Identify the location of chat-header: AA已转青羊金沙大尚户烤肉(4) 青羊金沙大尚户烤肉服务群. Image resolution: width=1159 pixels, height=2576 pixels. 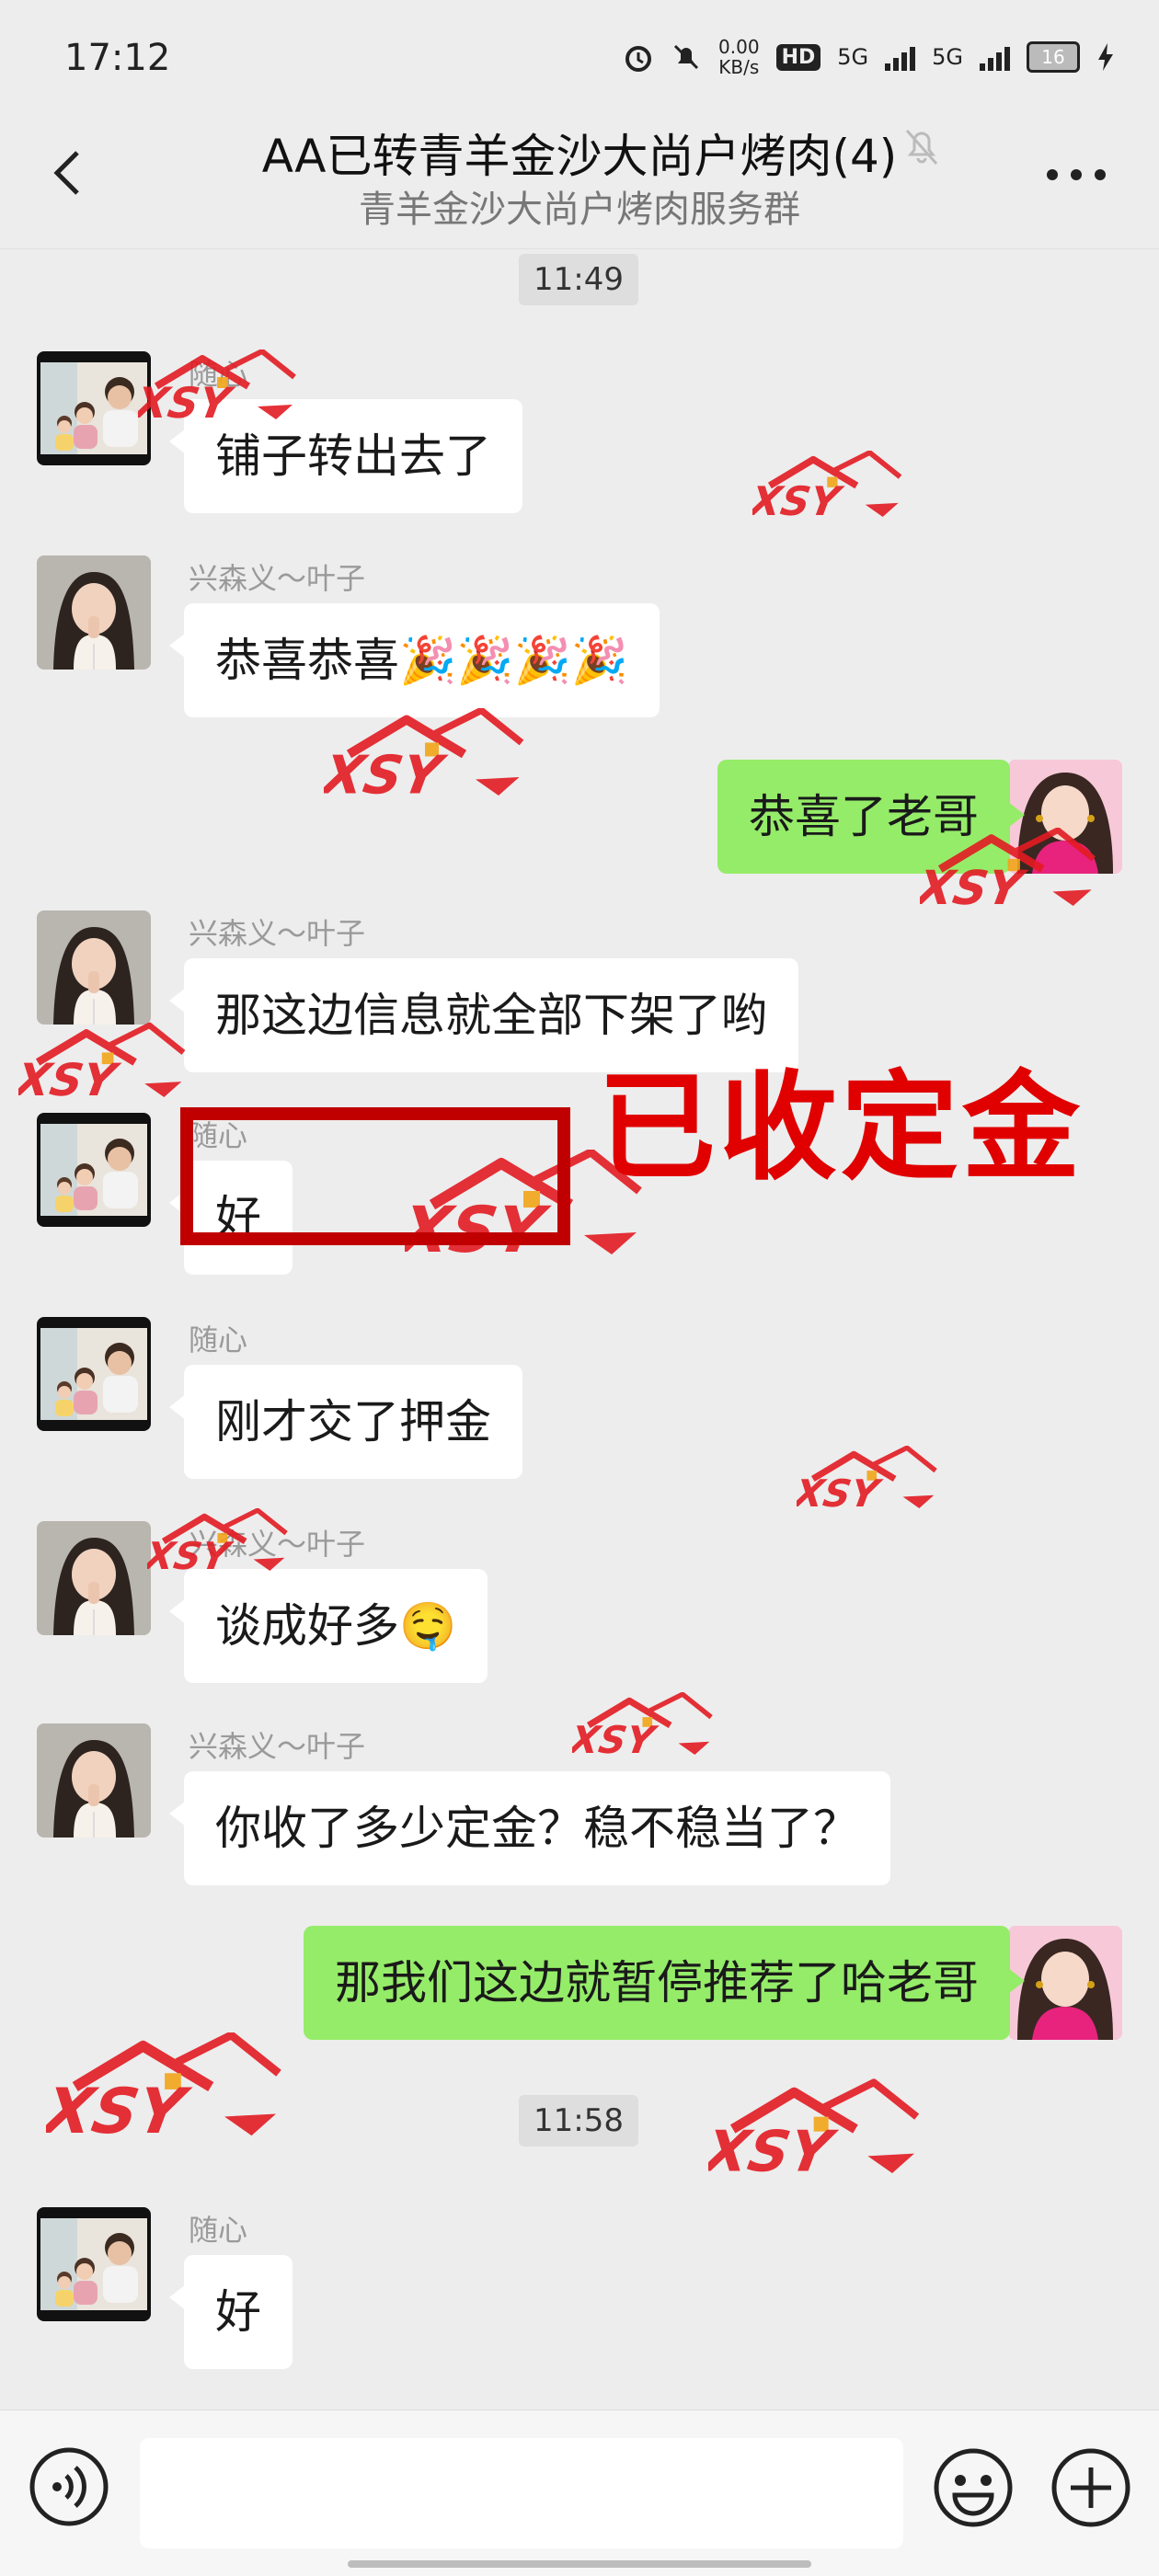
(579, 179).